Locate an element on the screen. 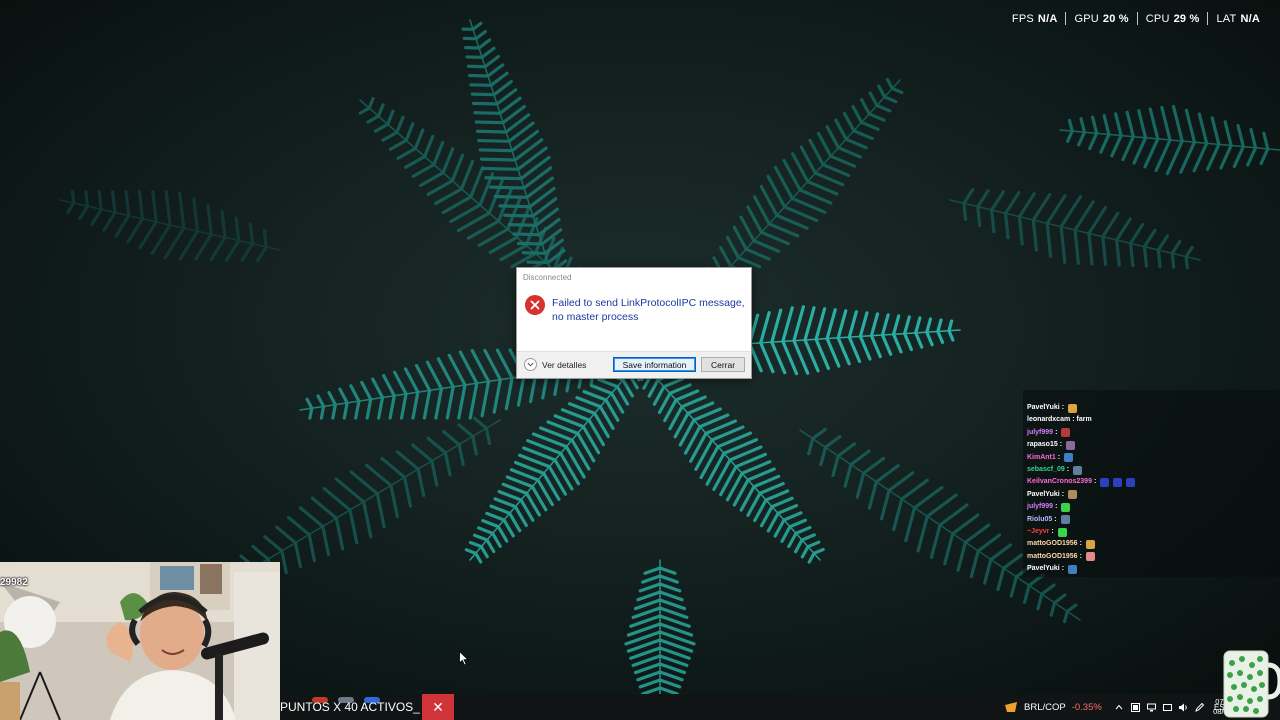 This screenshot has height=720, width=1280. window-icon is located at coordinates (1135, 707).